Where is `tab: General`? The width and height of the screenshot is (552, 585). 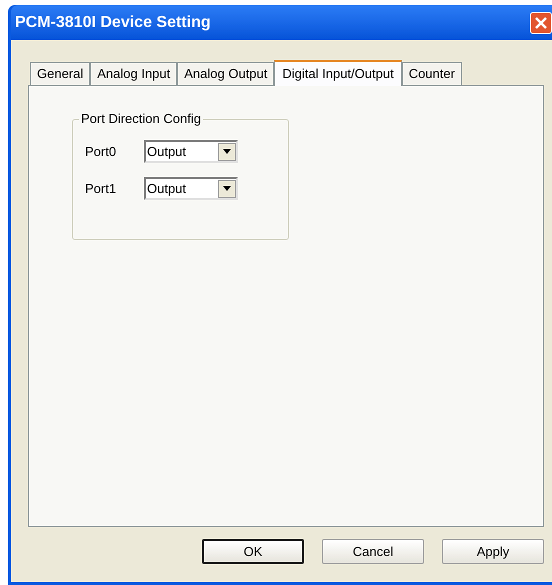
tab: General is located at coordinates (60, 73).